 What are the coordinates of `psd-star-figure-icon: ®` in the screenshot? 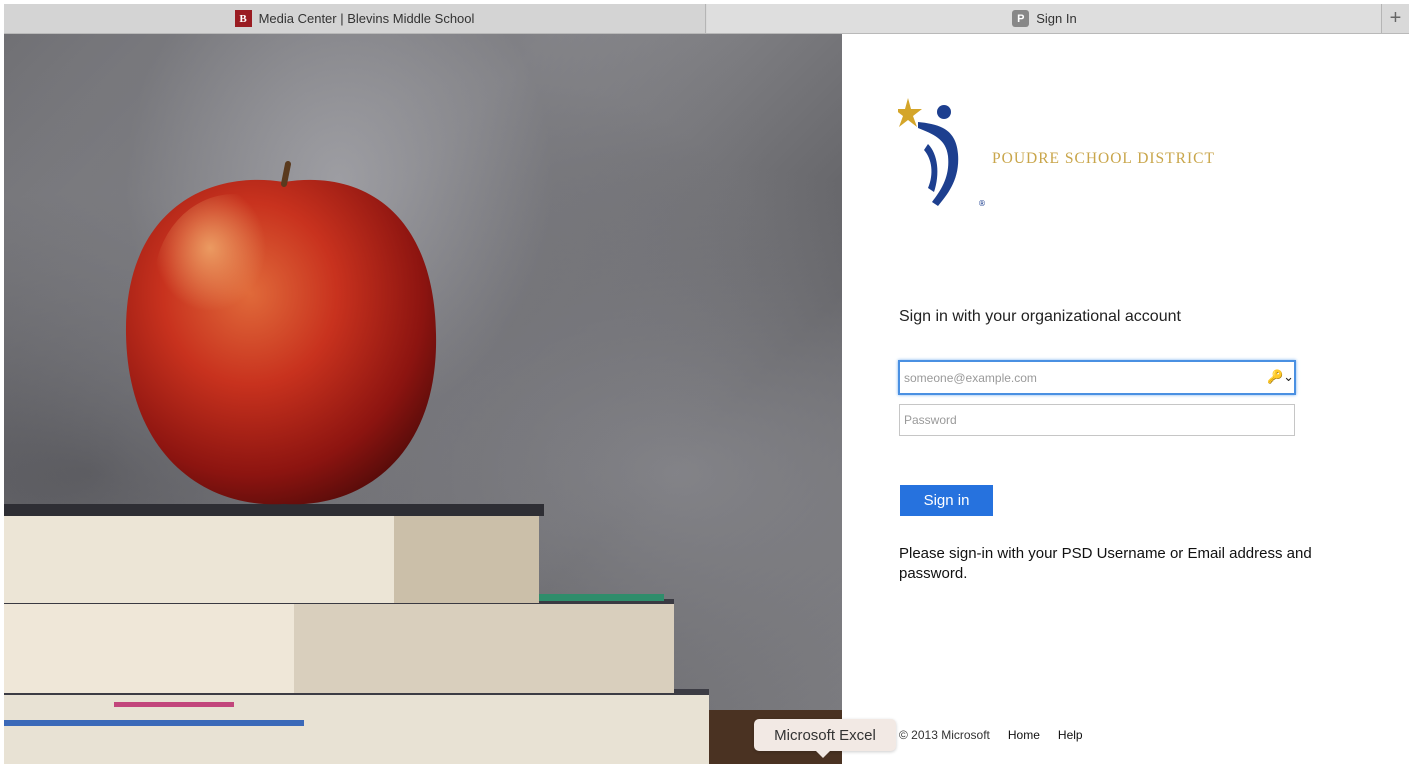 It's located at (940, 153).